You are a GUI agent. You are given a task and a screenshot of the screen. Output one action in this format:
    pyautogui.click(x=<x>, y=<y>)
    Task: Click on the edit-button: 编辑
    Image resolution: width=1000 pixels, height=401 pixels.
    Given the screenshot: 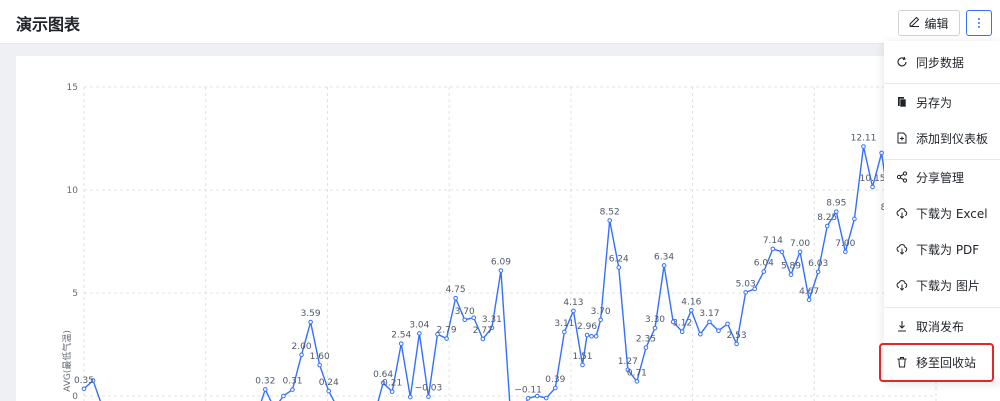 What is the action you would take?
    pyautogui.click(x=929, y=23)
    